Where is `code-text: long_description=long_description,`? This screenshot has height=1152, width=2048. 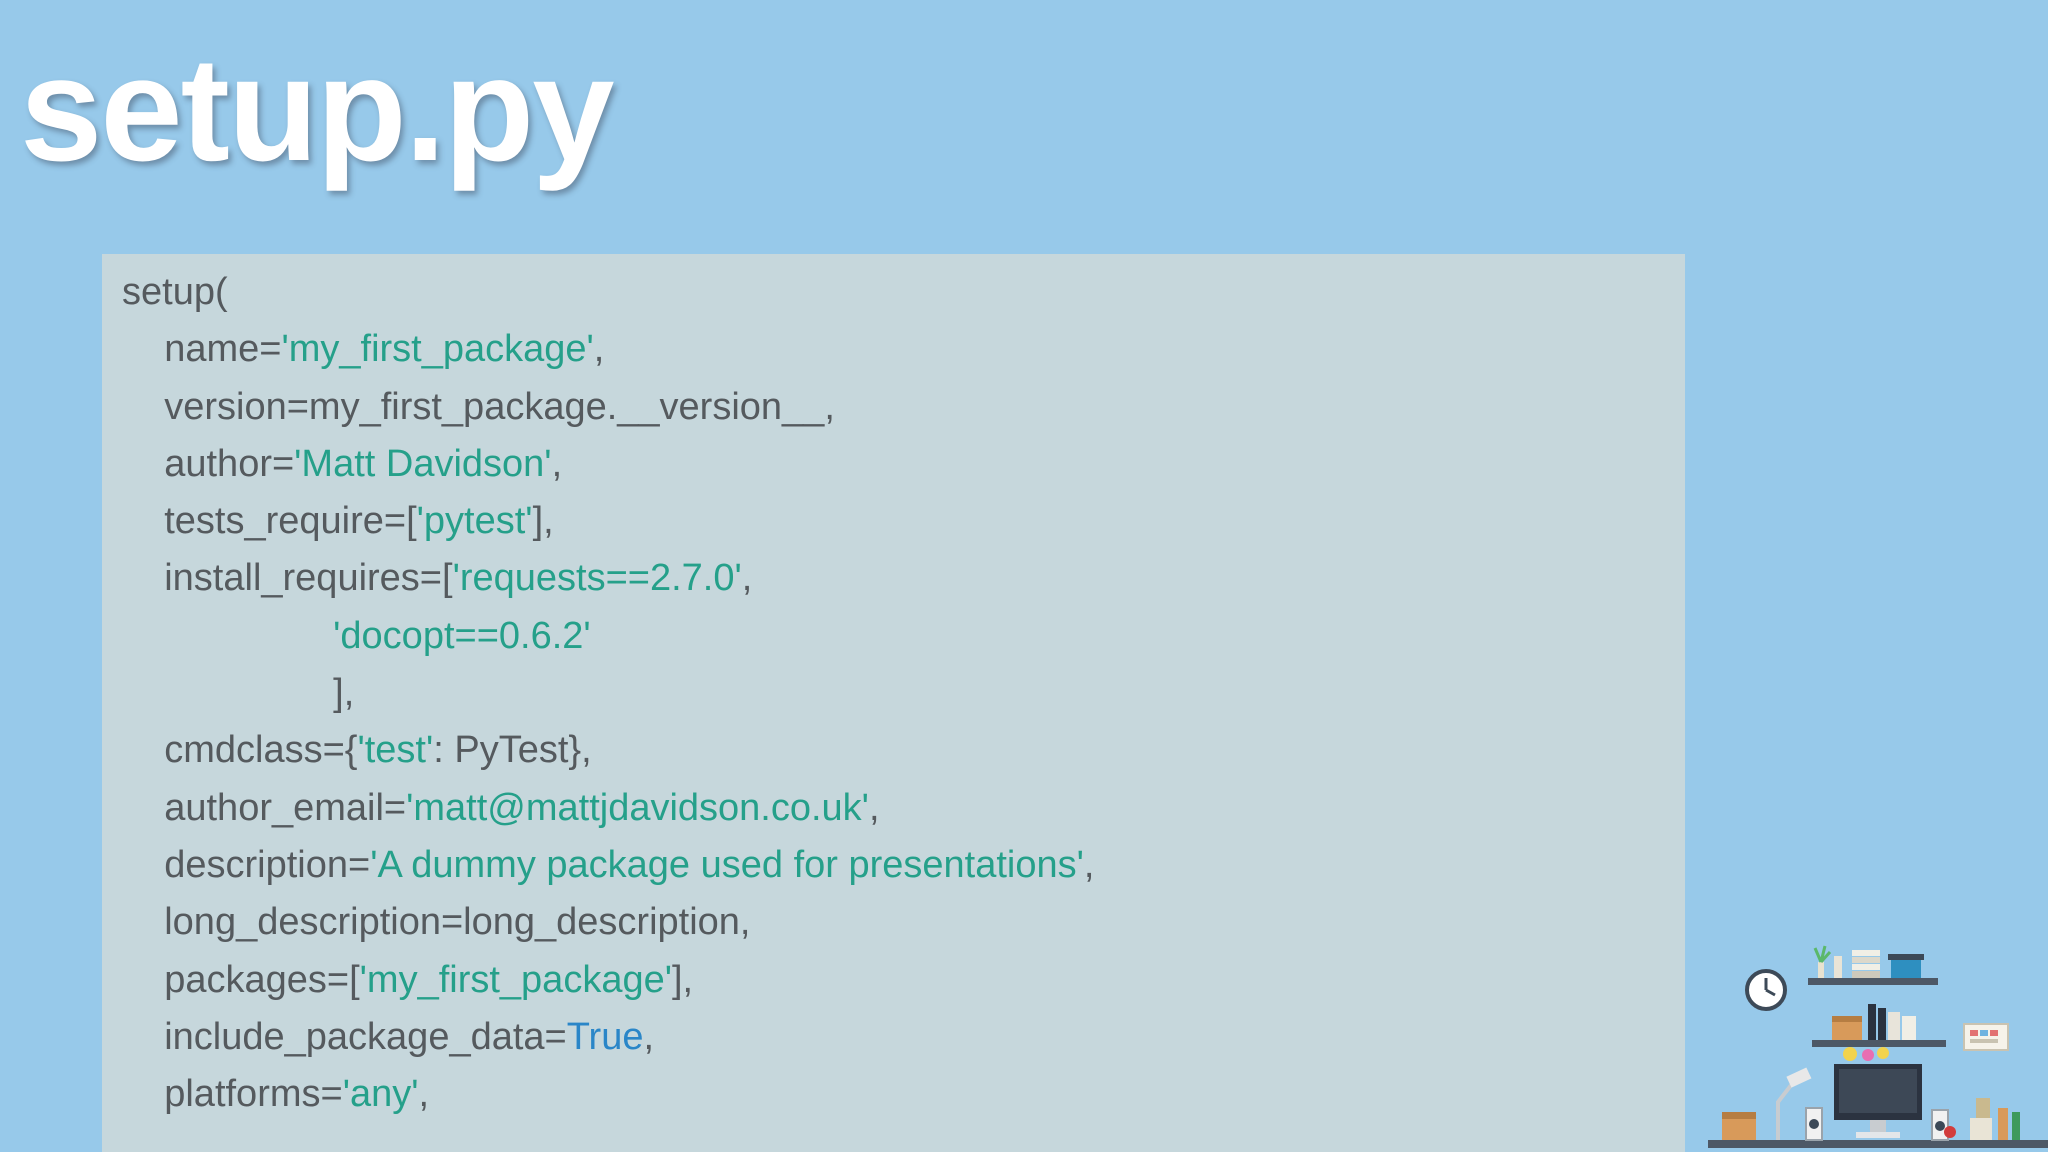 code-text: long_description=long_description, is located at coordinates (436, 922).